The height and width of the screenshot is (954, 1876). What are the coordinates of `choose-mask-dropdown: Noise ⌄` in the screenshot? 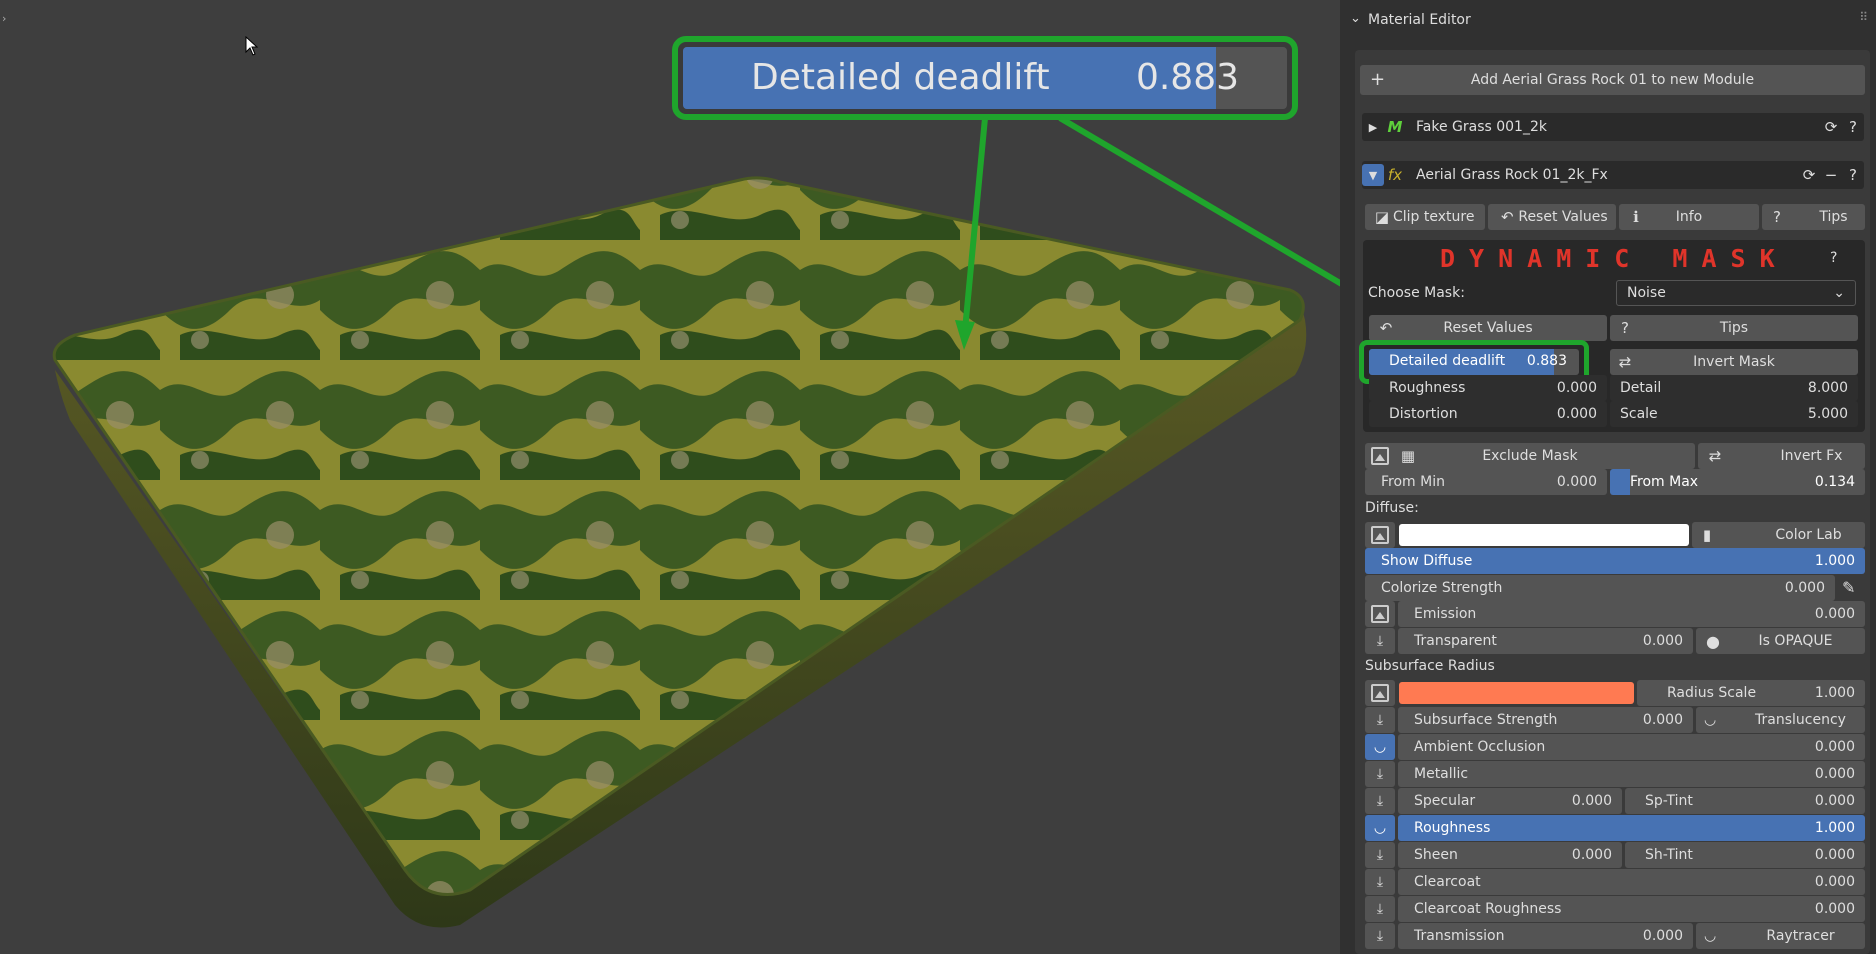 It's located at (1736, 293).